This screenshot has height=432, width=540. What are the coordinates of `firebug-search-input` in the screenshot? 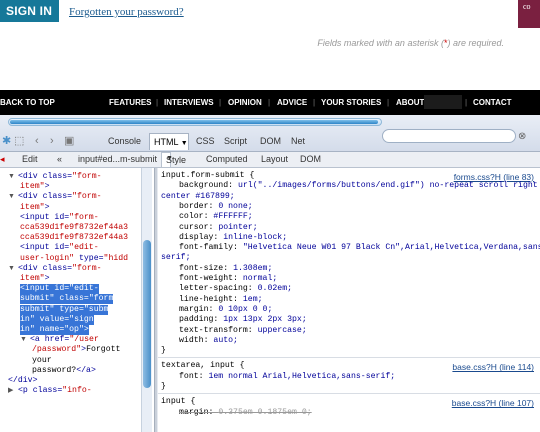 It's located at (449, 136).